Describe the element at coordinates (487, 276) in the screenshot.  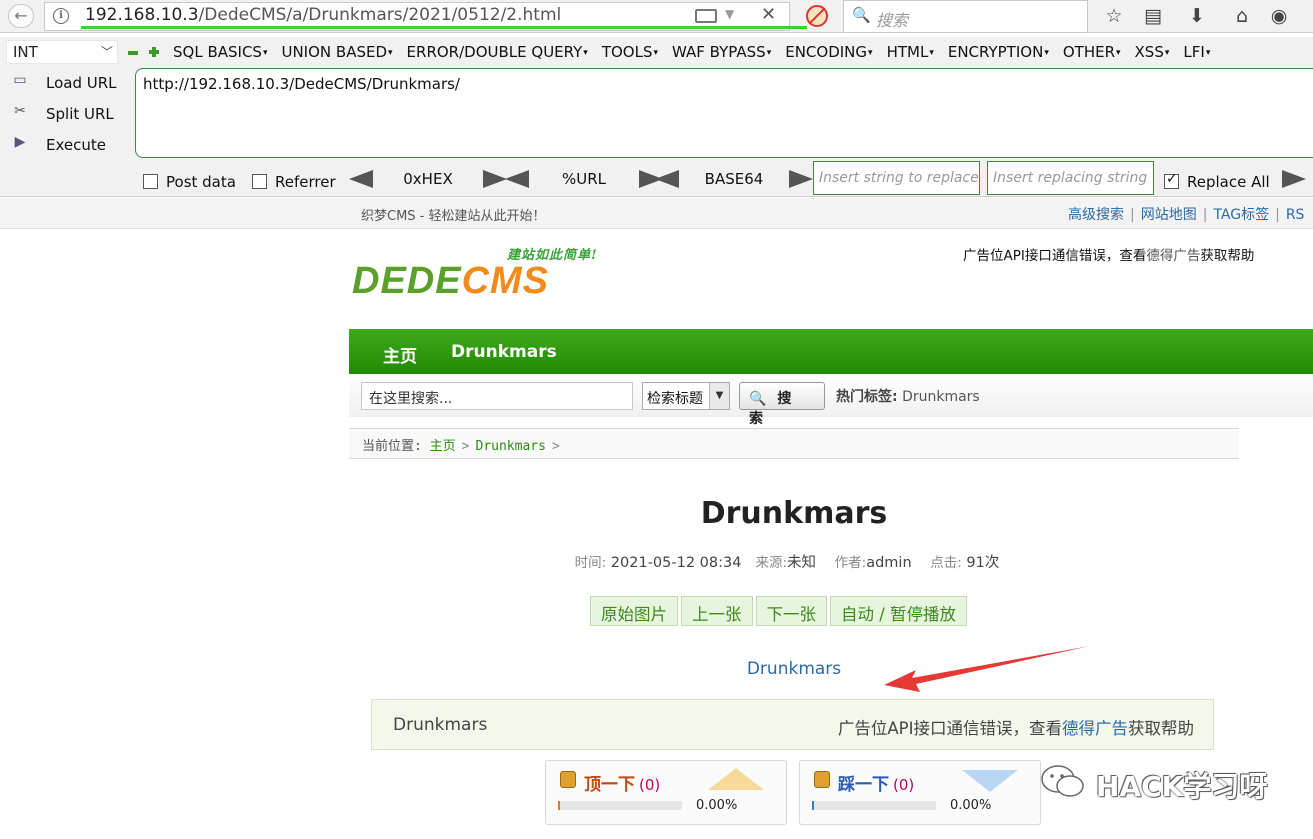
I see `site-logo: 建站如此简单! DEDECMS` at that location.